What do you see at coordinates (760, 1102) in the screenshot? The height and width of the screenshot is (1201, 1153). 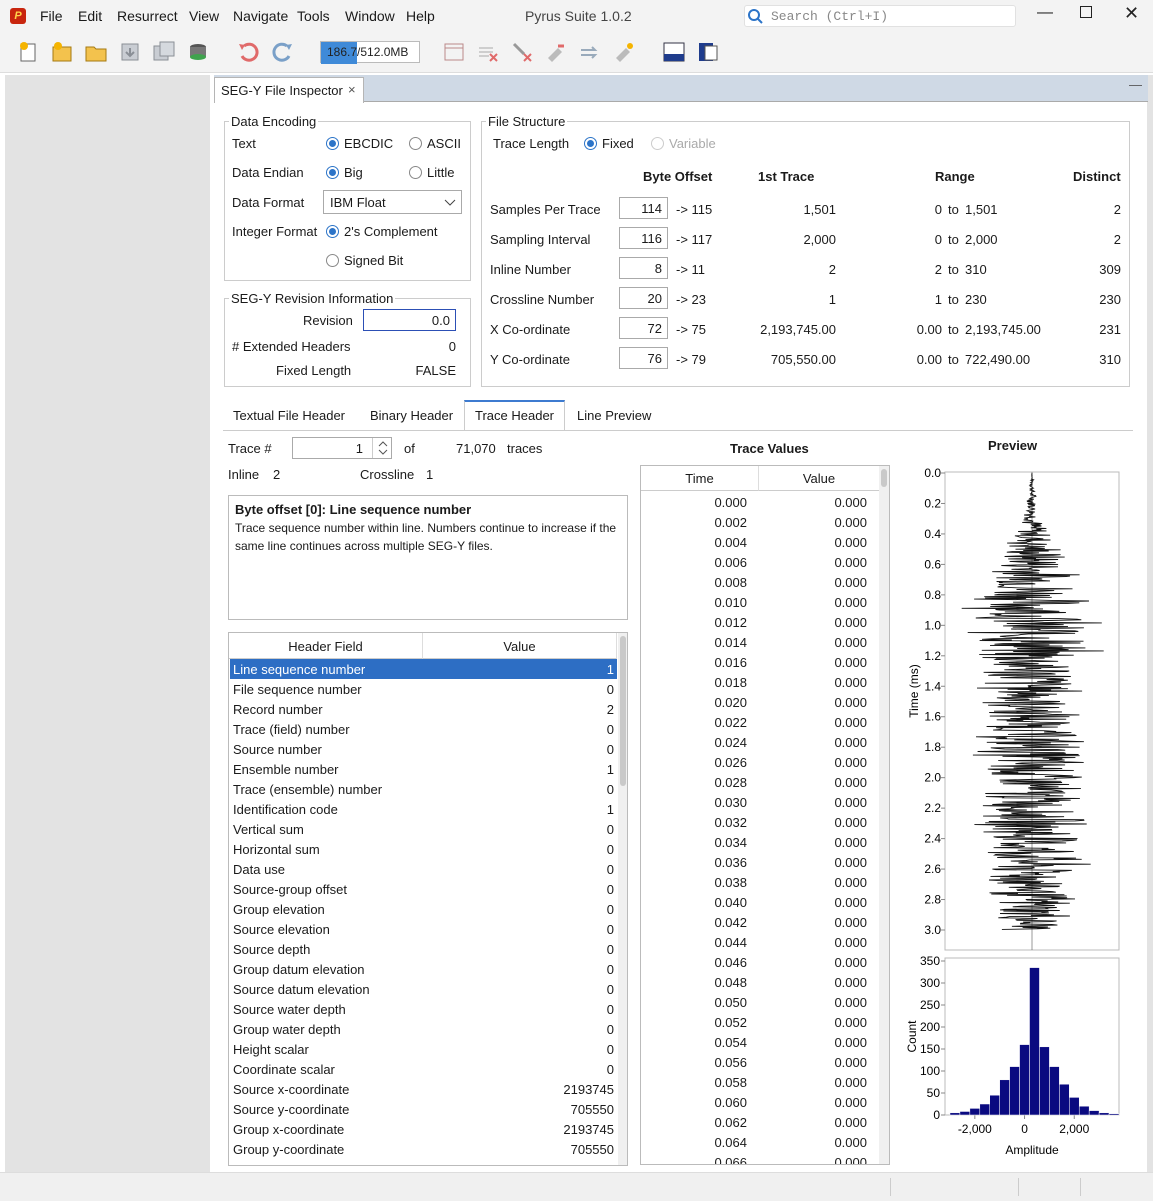 I see `table-row: 0.060 0.000` at bounding box center [760, 1102].